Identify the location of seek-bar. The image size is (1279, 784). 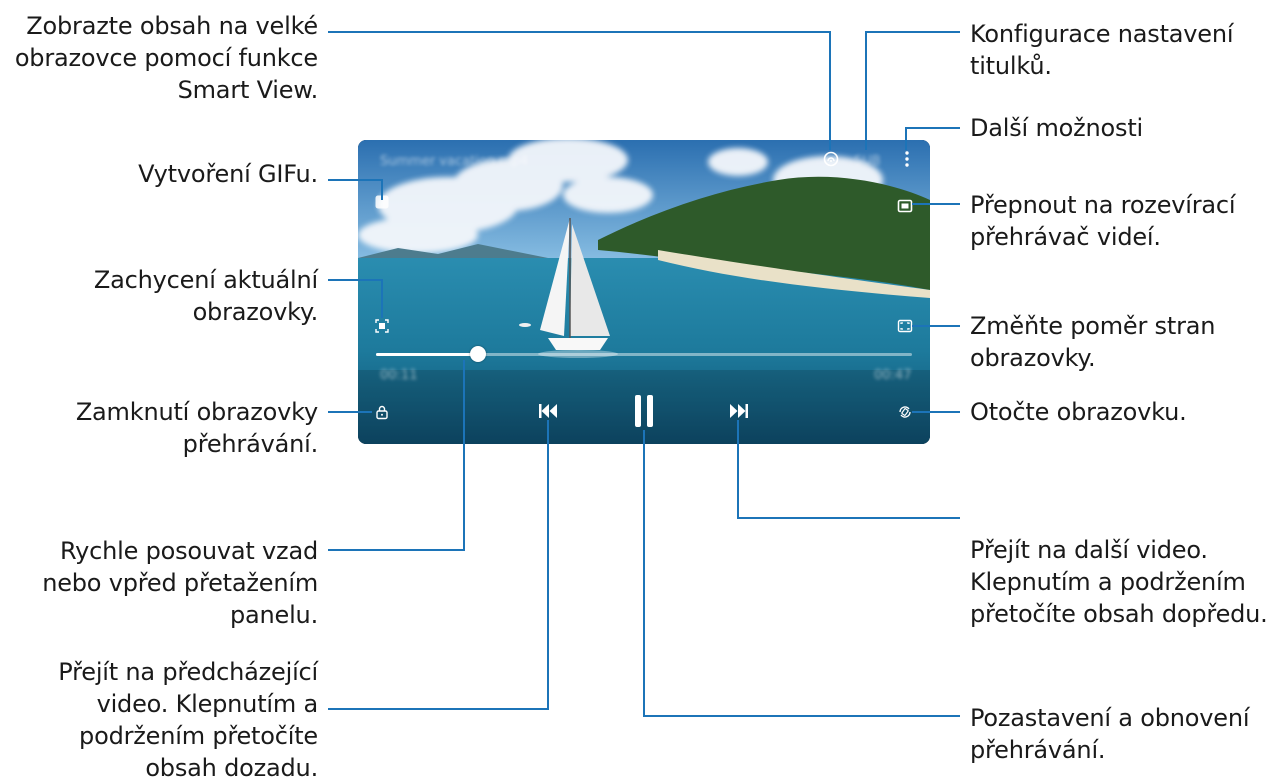
(644, 354).